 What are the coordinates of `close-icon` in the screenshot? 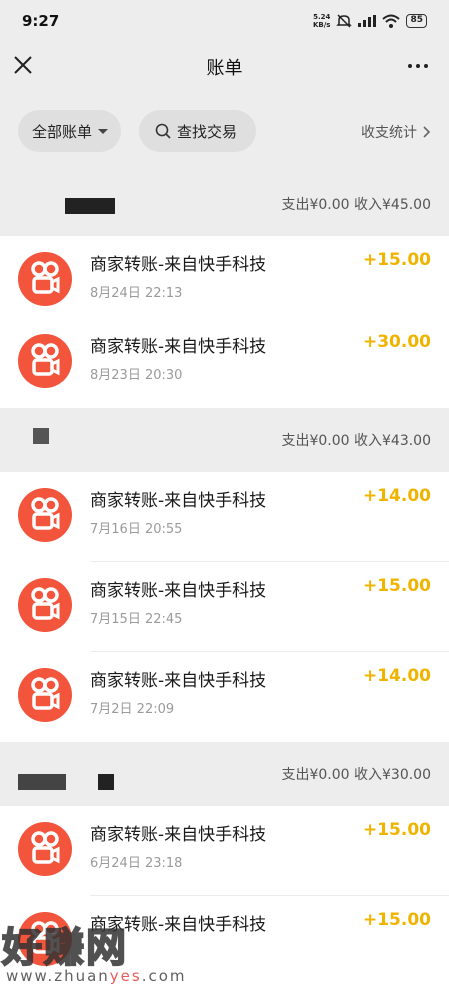 It's located at (23, 65).